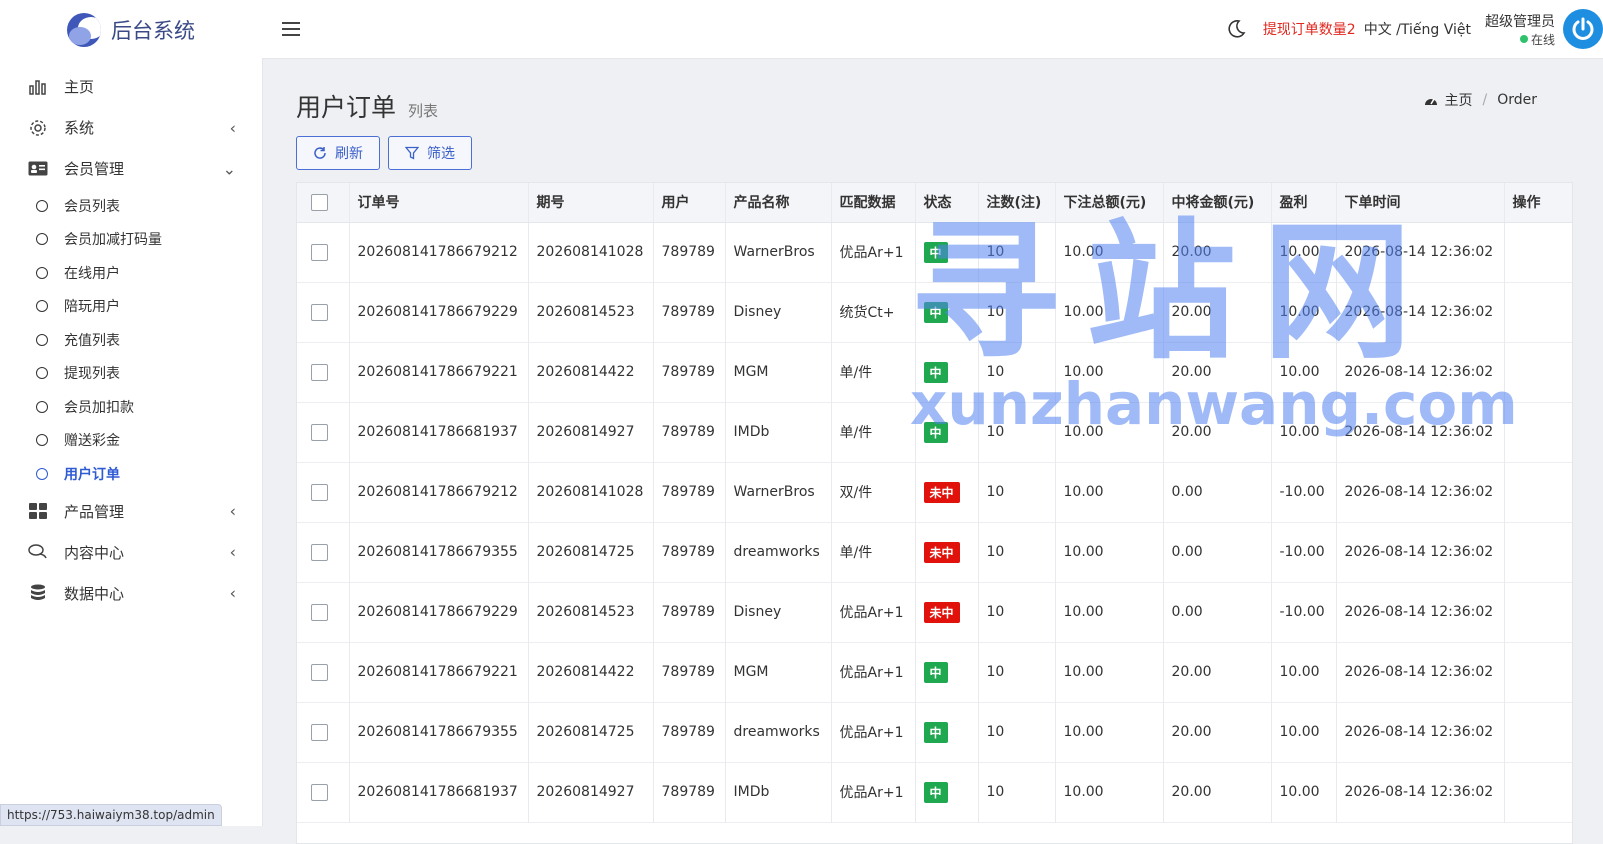 The image size is (1603, 844). I want to click on database-icon, so click(38, 593).